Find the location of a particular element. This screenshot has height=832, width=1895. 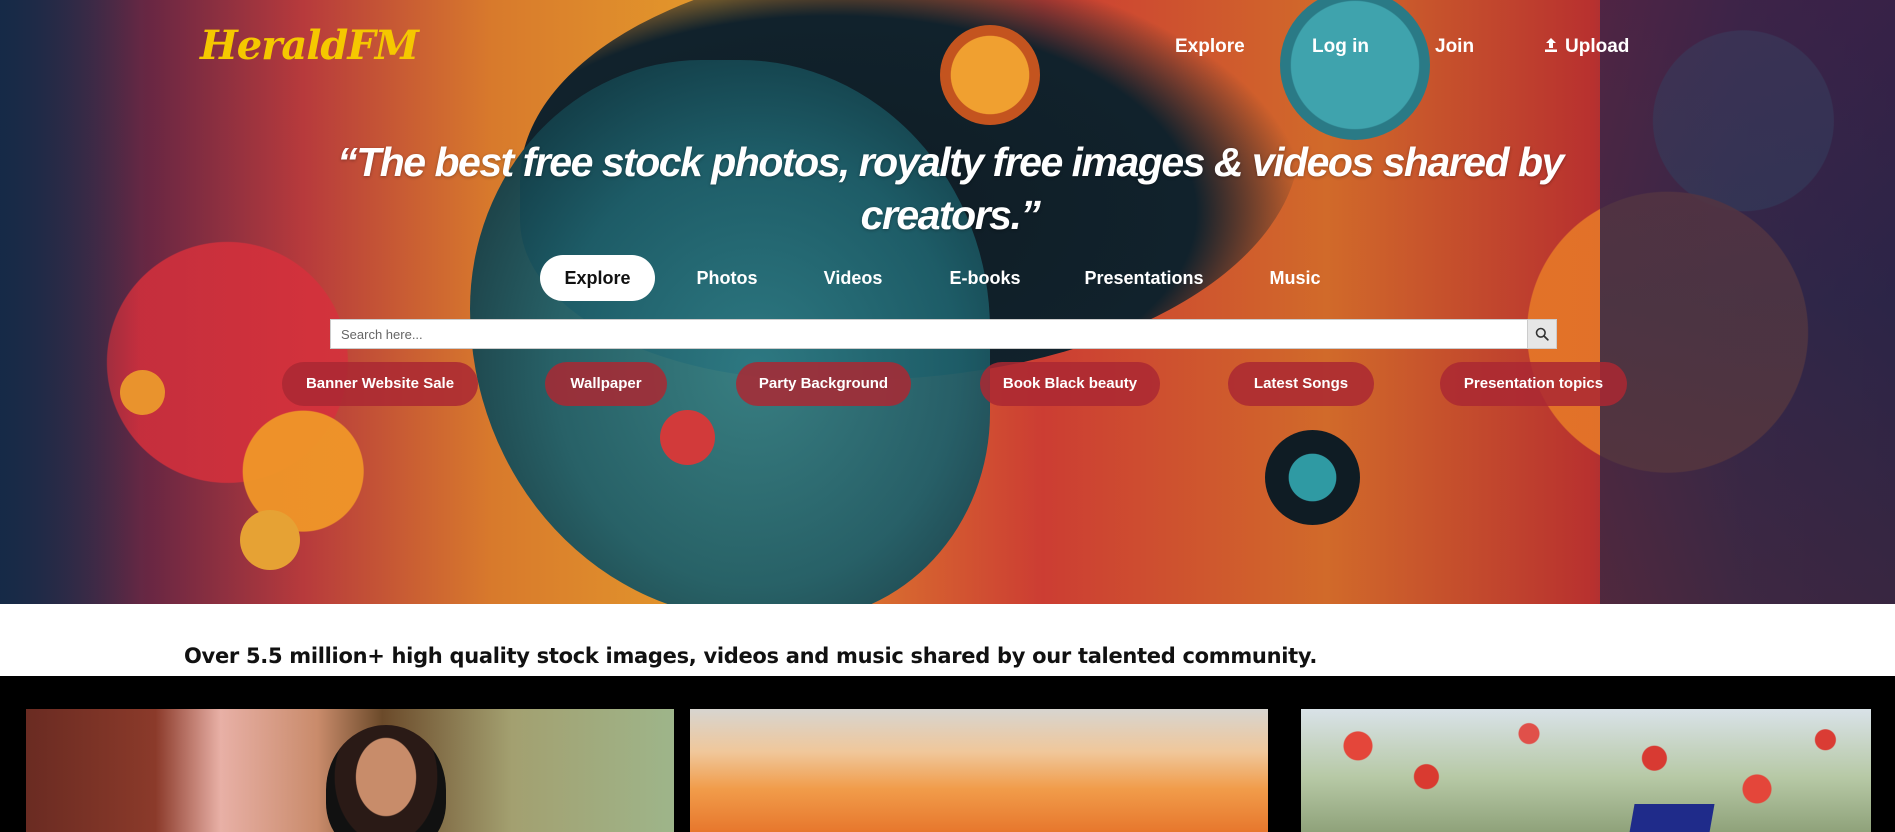

search-button is located at coordinates (1542, 334).